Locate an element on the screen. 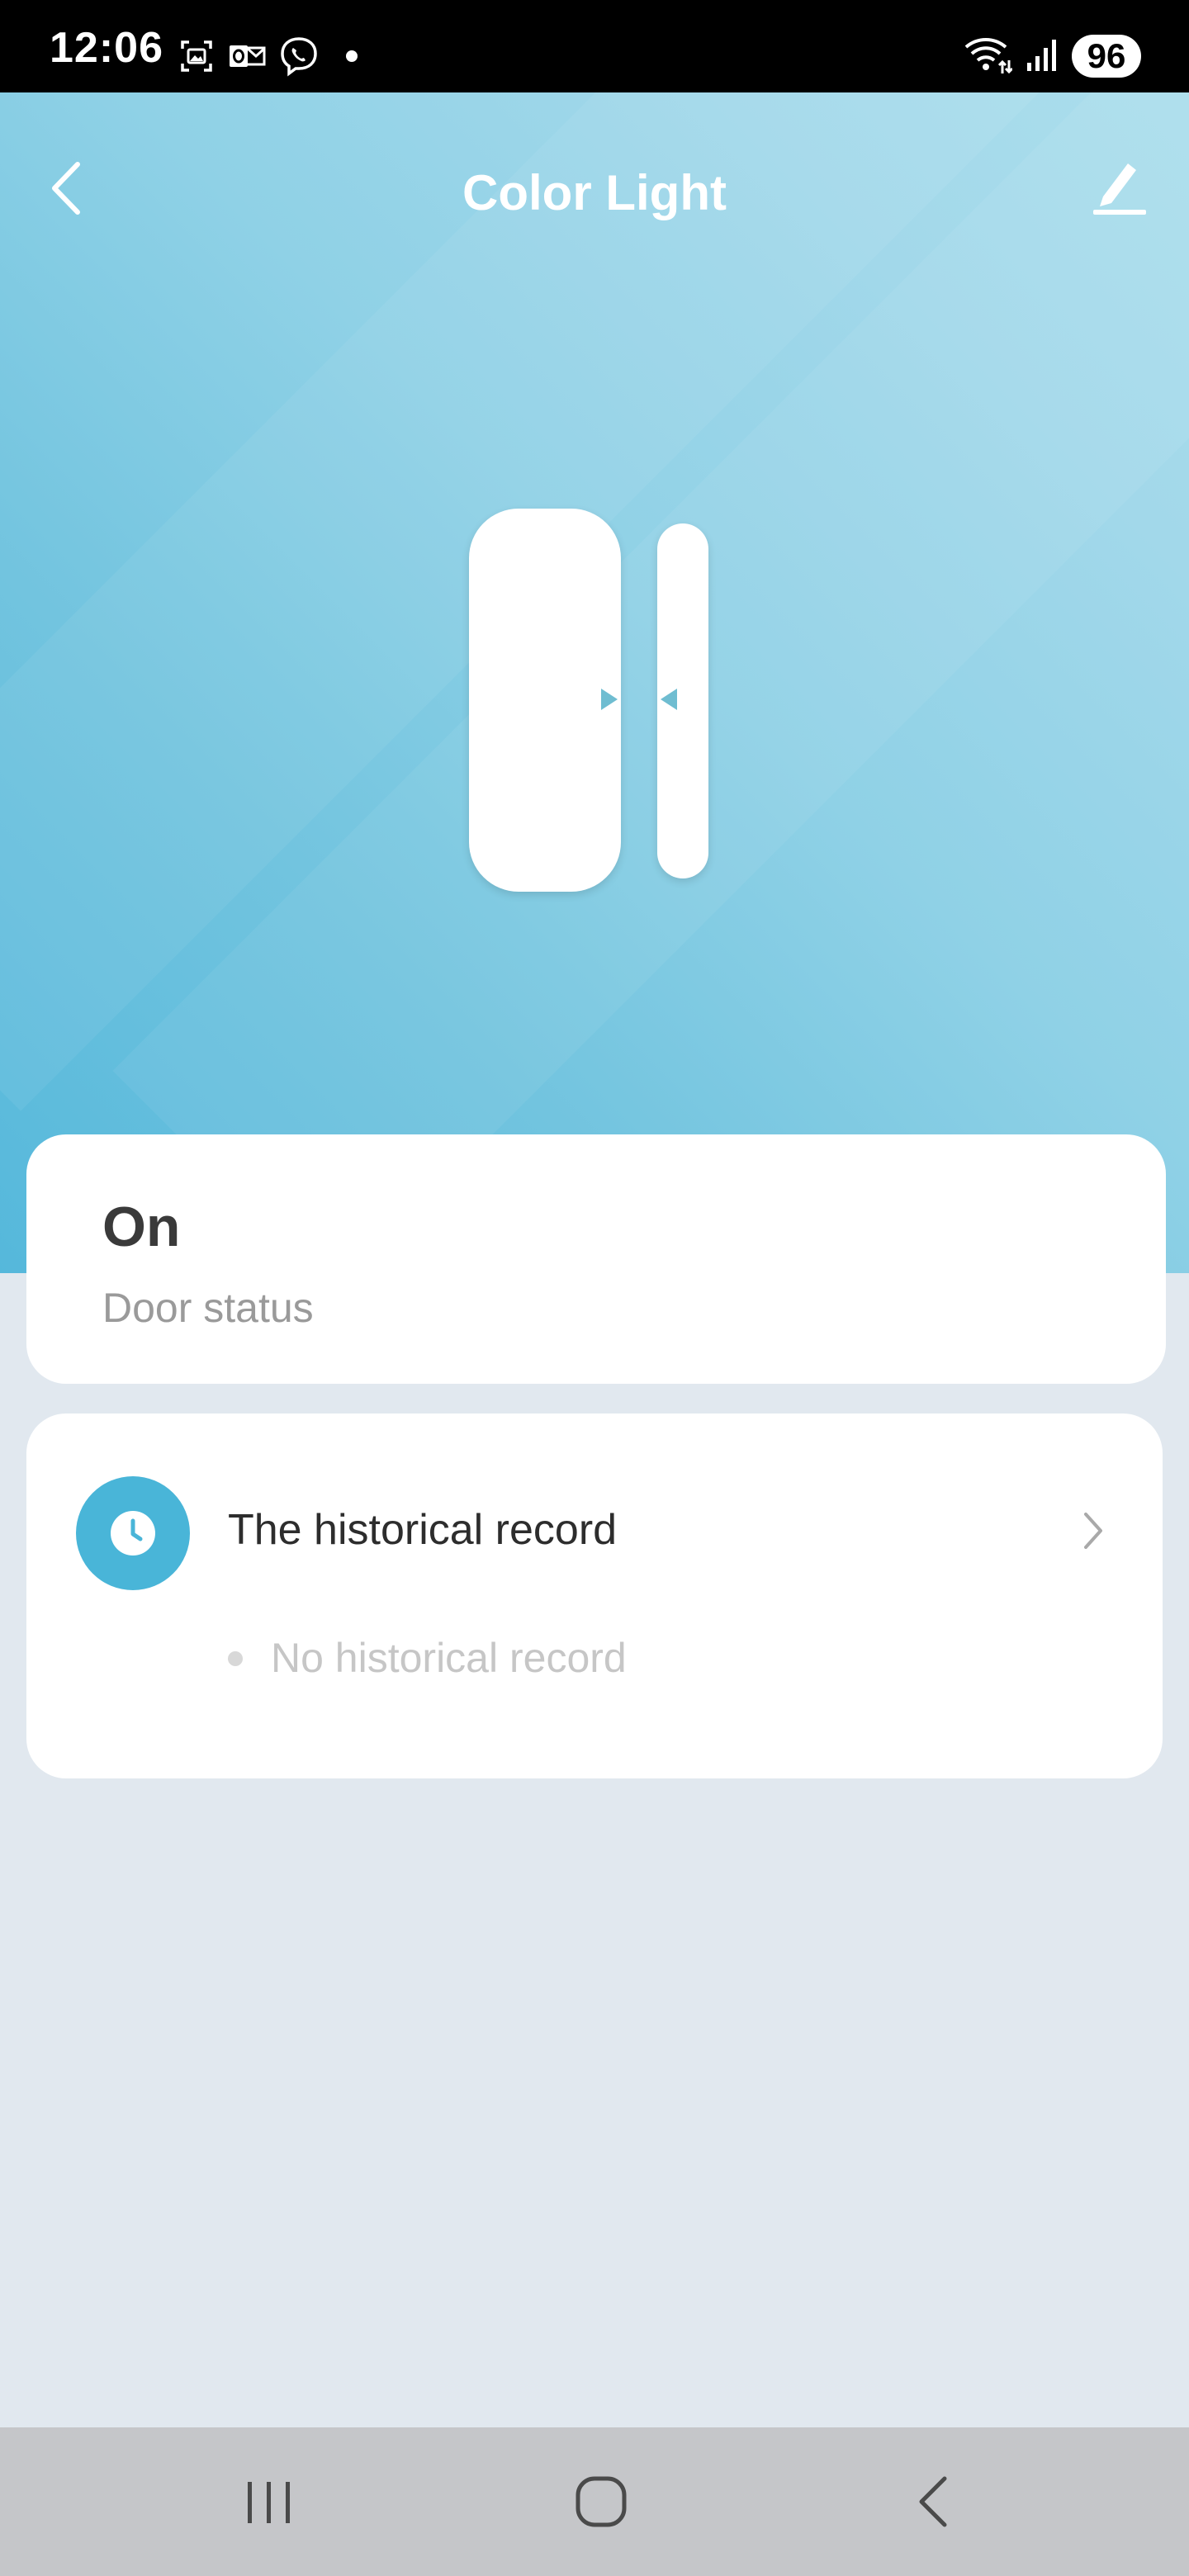  system-back-button is located at coordinates (933, 2501).